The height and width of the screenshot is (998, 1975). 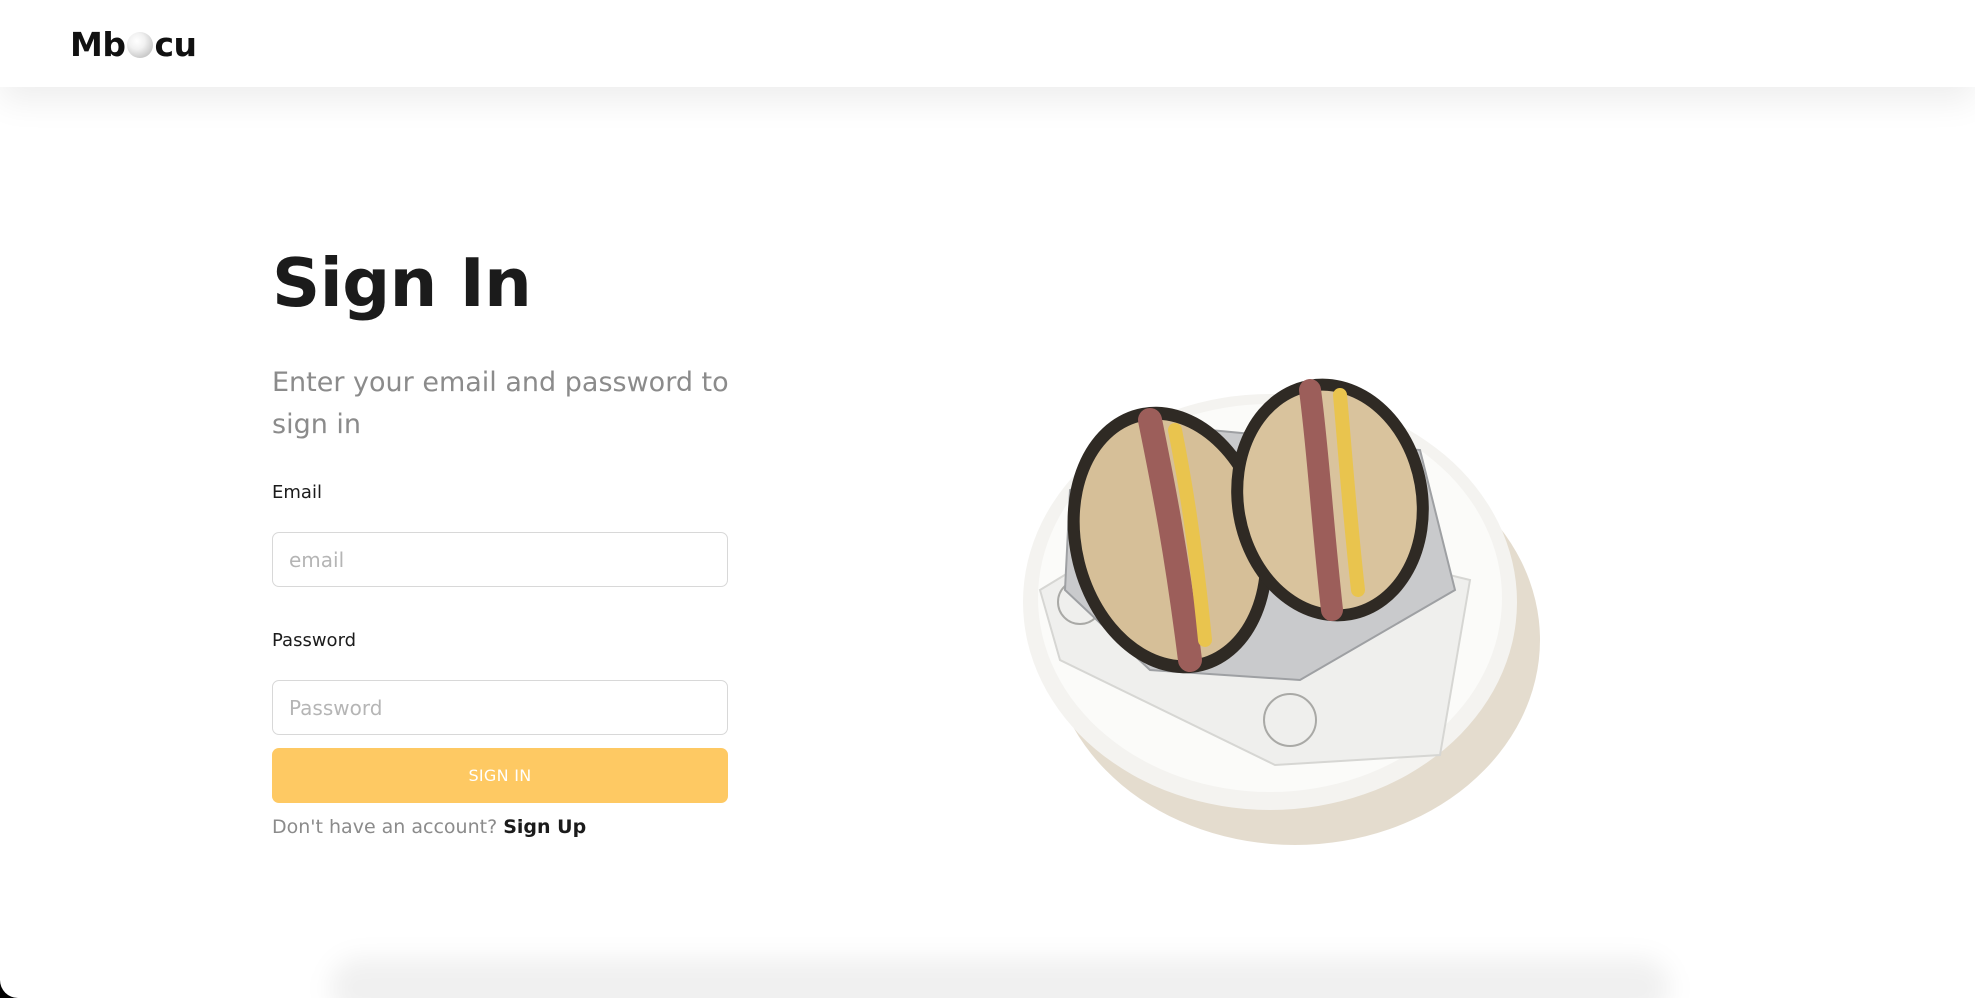 I want to click on sign-up-link: Sign Up, so click(x=544, y=827).